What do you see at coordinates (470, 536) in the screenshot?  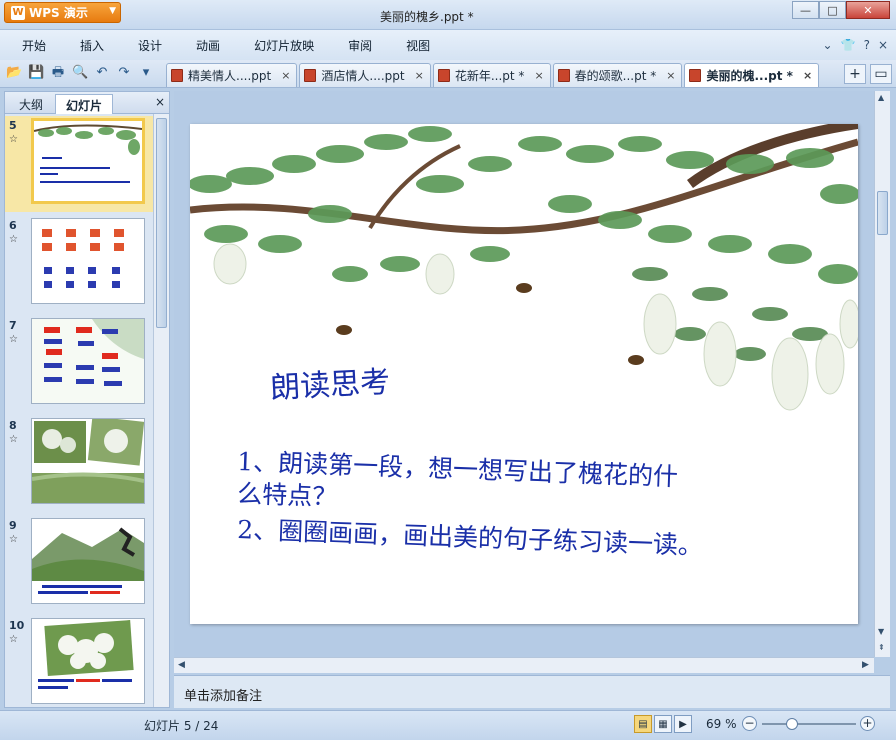 I see `slide-body-line: 2、圈圈画画，画出美的句子练习读一读。` at bounding box center [470, 536].